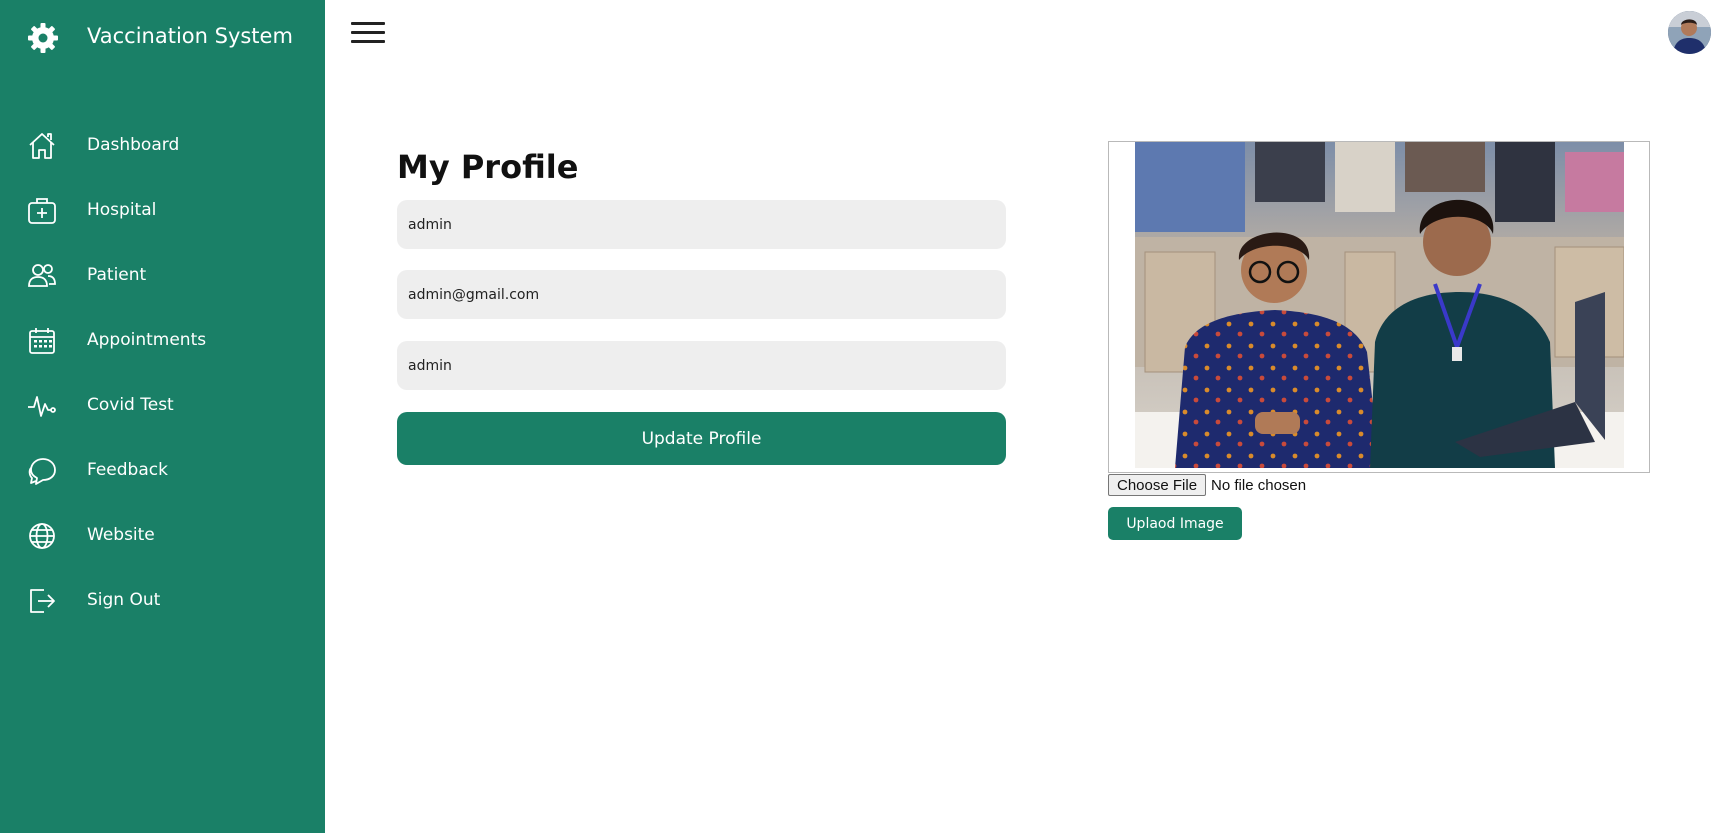 The width and height of the screenshot is (1722, 833). I want to click on sidebar-item-label: Appointments, so click(147, 340).